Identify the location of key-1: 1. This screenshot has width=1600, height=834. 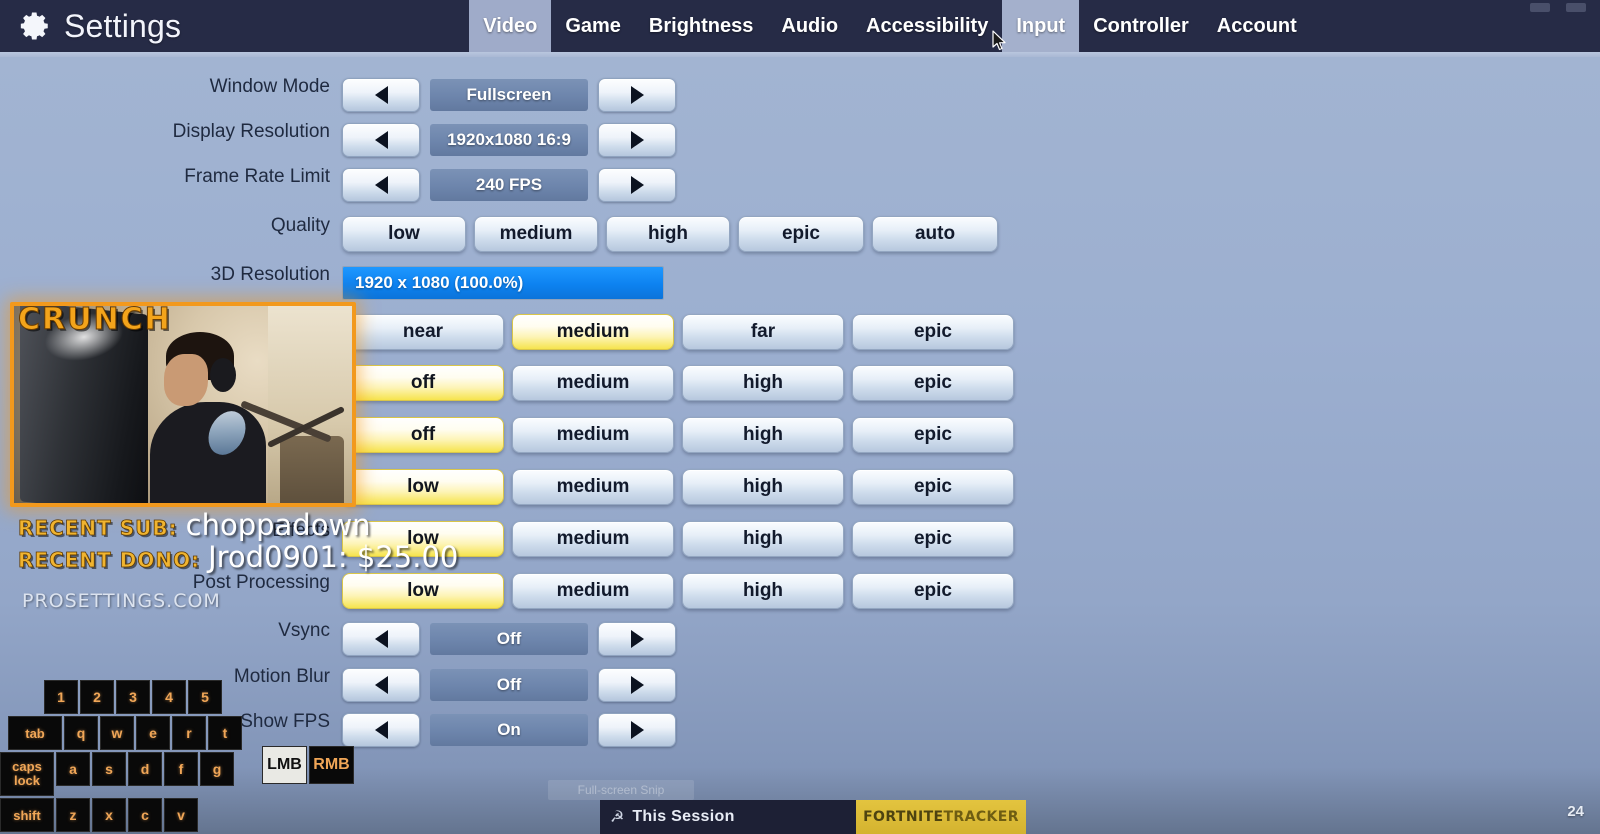
(61, 697).